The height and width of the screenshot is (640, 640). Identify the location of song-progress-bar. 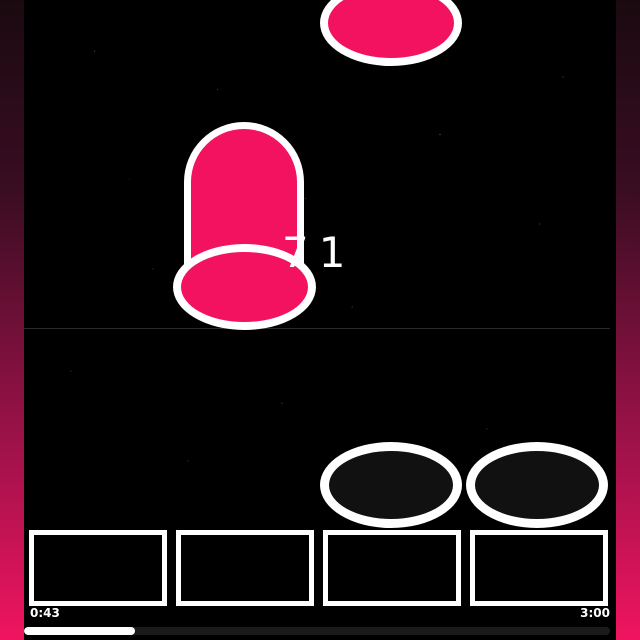
(317, 631).